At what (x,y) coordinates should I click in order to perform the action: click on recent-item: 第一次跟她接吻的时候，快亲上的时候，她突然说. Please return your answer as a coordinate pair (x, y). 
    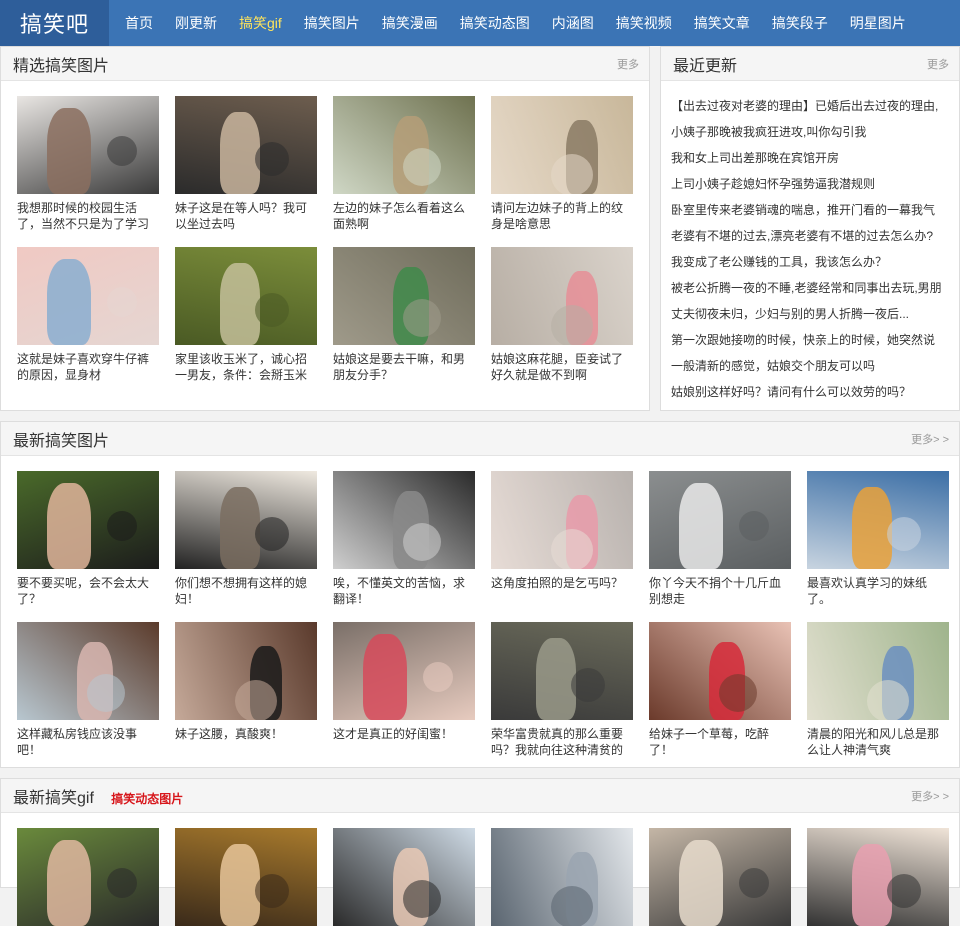
    Looking at the image, I should click on (812, 340).